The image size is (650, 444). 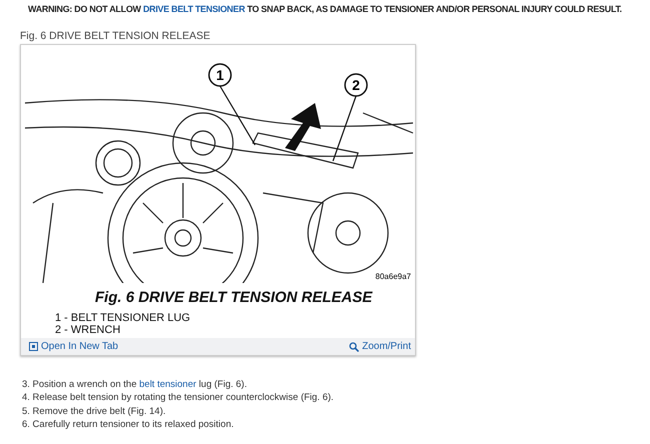 I want to click on step-text: 4. Release belt tension by rotating the tensioner counterclockwise (Fig. 6)., so click(x=178, y=398).